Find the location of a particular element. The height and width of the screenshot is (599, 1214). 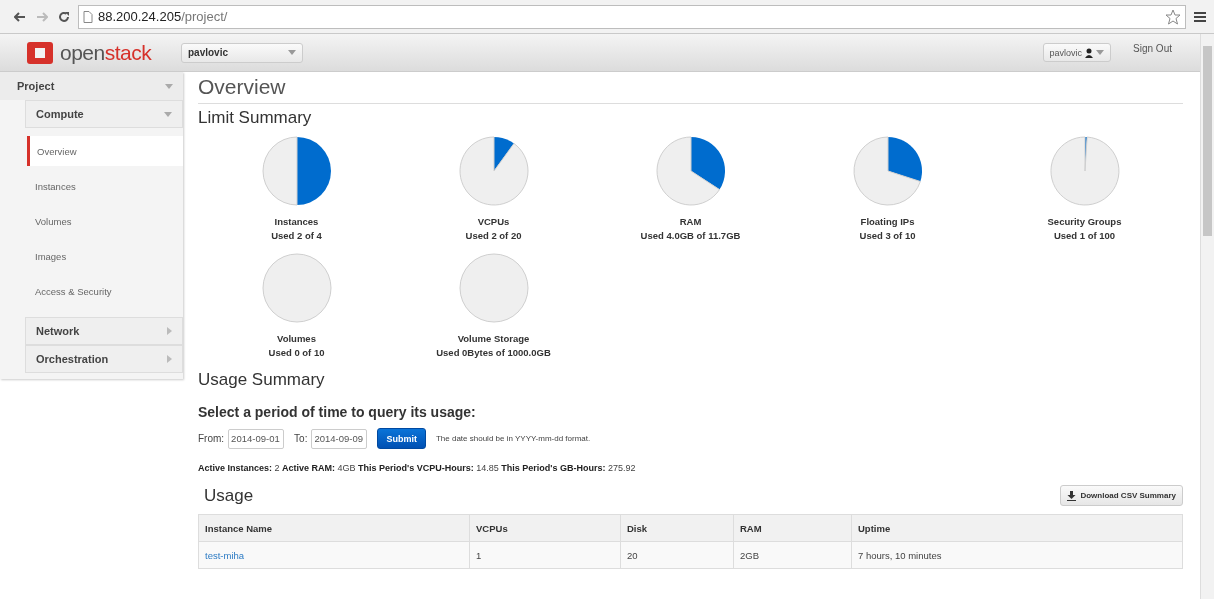

limit-name: RAM is located at coordinates (690, 221).